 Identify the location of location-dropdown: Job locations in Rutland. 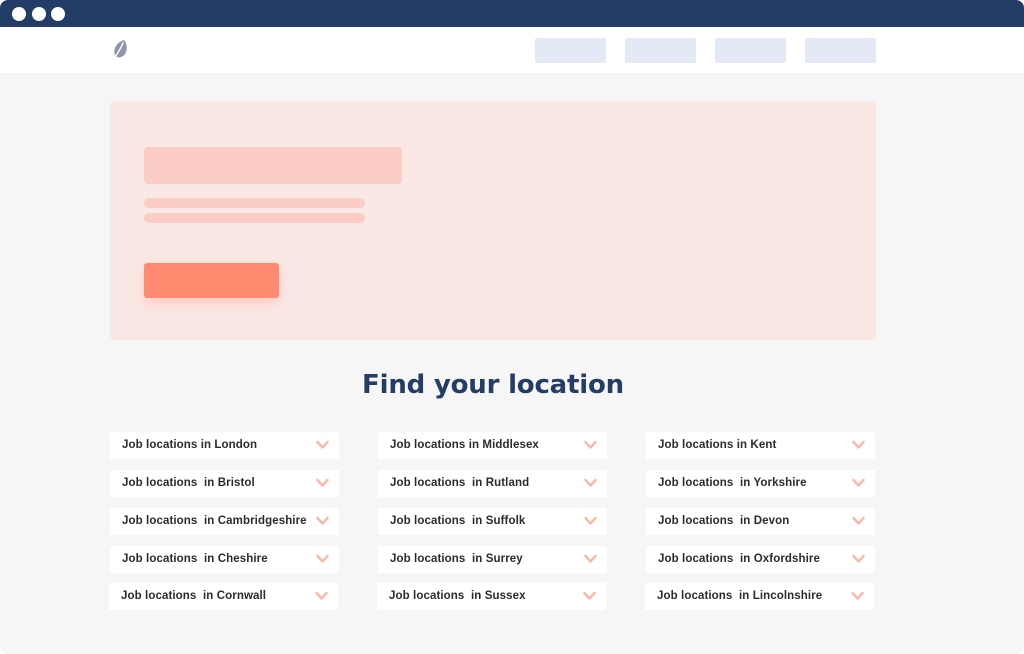
(492, 483).